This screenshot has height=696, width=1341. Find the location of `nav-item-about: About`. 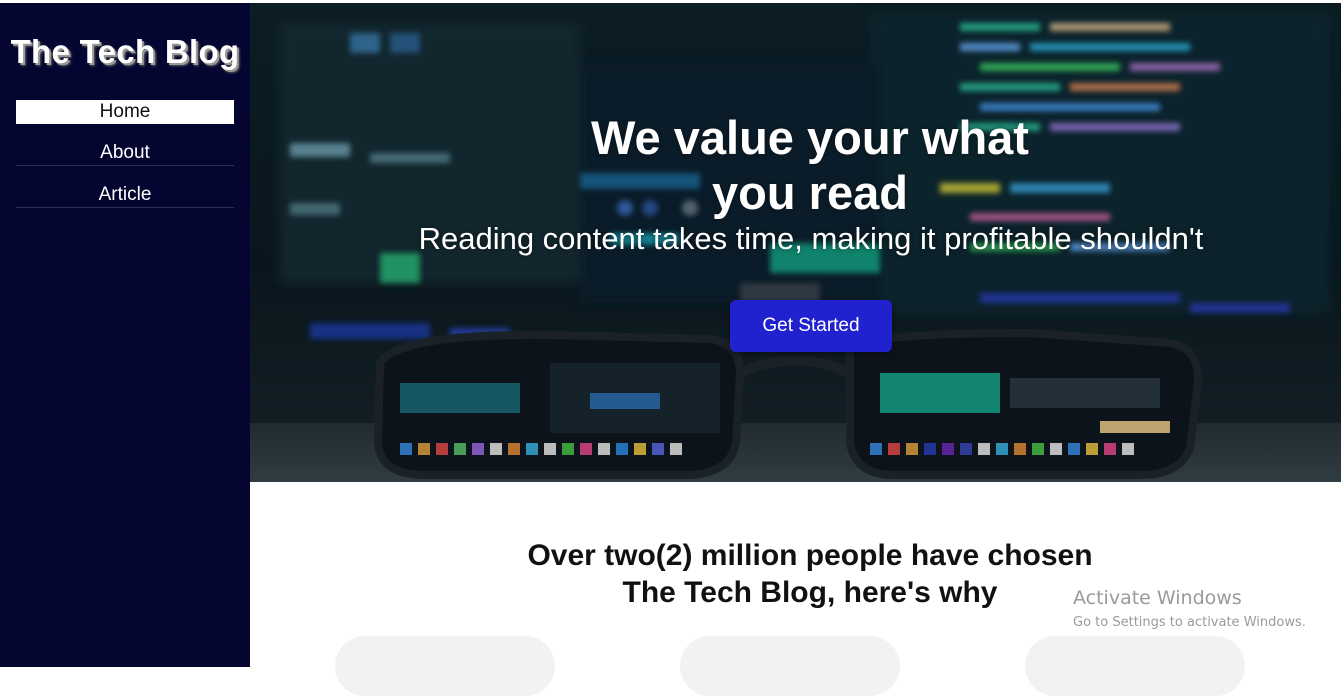

nav-item-about: About is located at coordinates (125, 153).